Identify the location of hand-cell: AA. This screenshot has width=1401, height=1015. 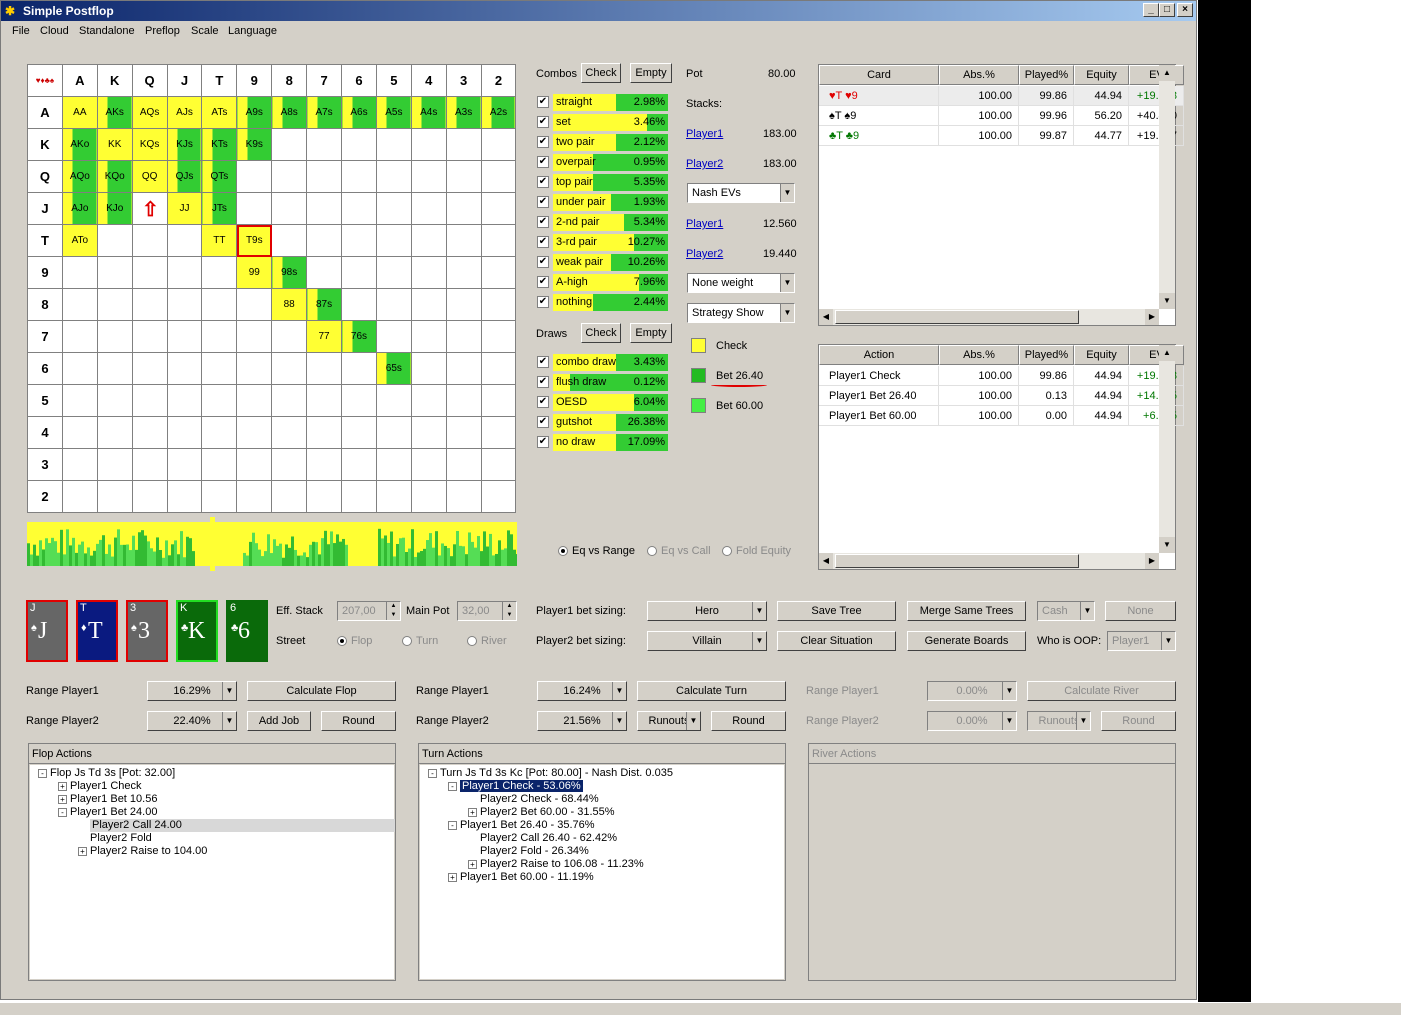
(79, 112).